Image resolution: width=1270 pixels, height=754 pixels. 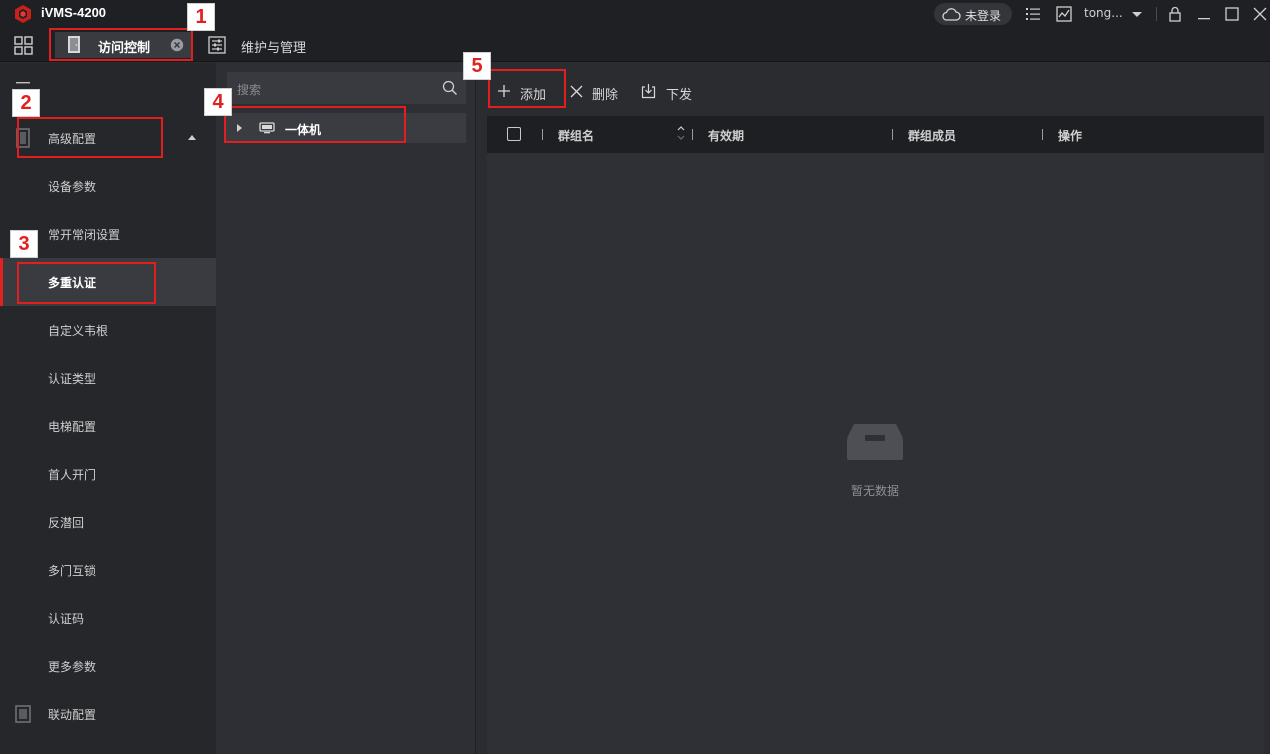 I want to click on chevron-down-icon, so click(x=1137, y=14).